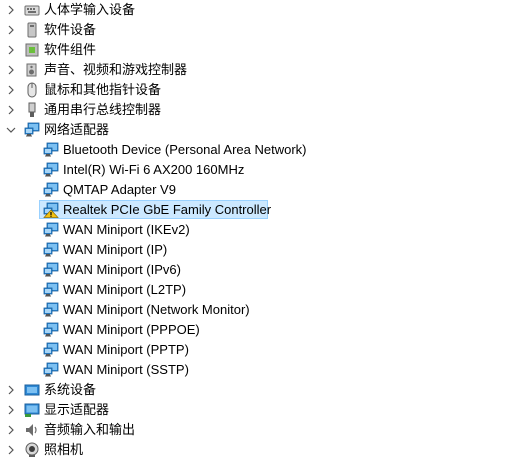  What do you see at coordinates (265, 30) in the screenshot?
I see `category-software-devices: 软件设备` at bounding box center [265, 30].